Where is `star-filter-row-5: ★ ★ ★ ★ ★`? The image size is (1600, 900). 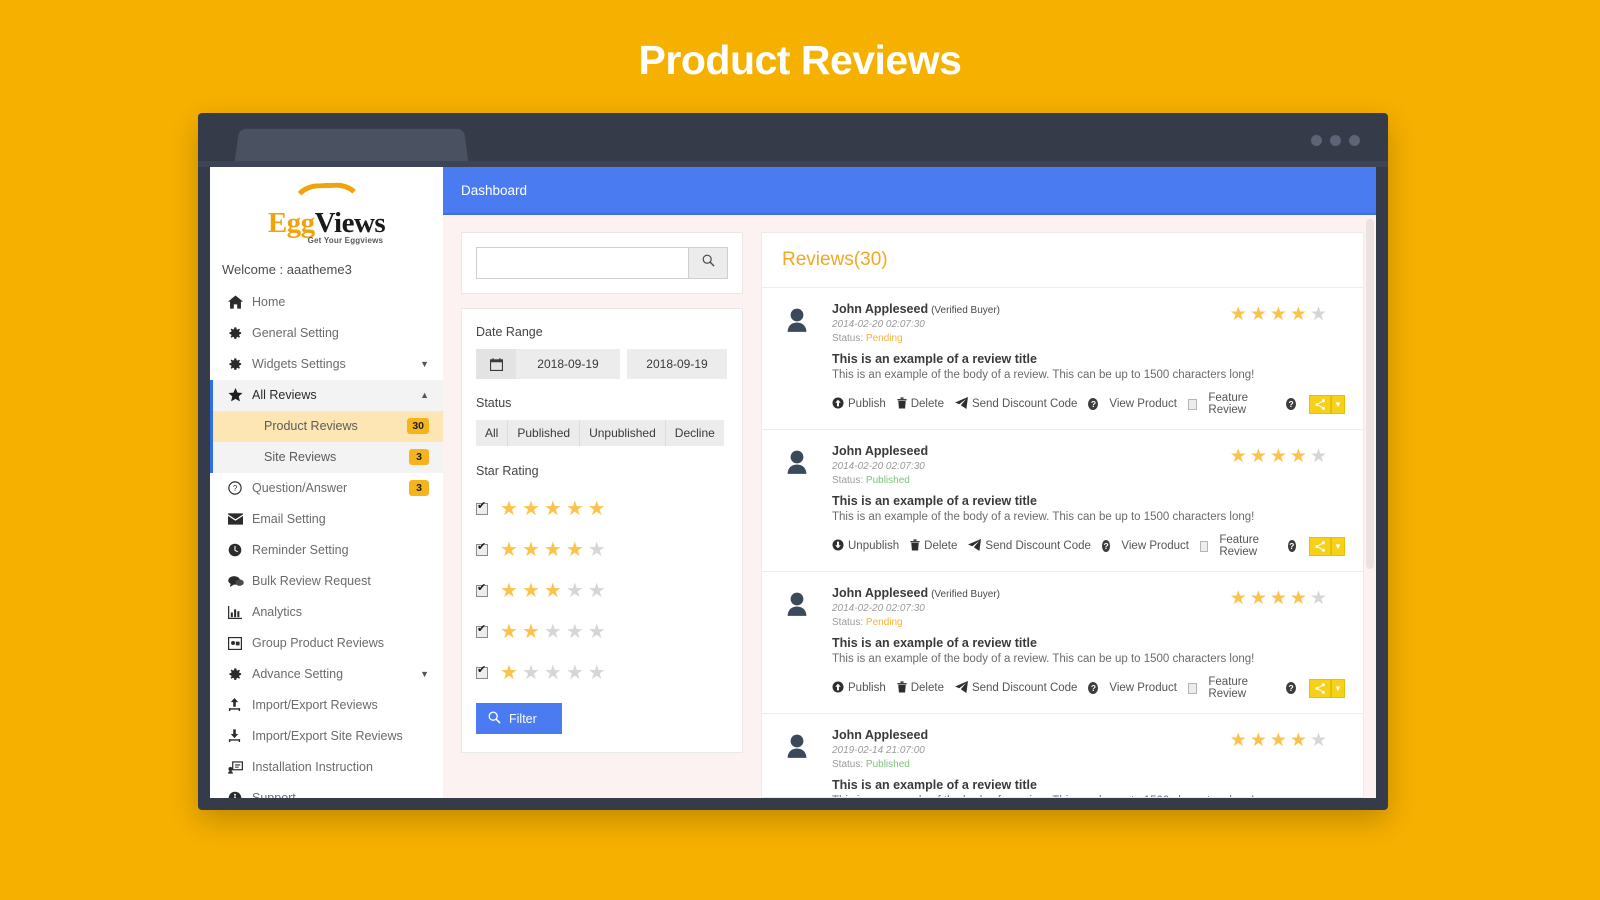
star-filter-row-5: ★ ★ ★ ★ ★ is located at coordinates (602, 508).